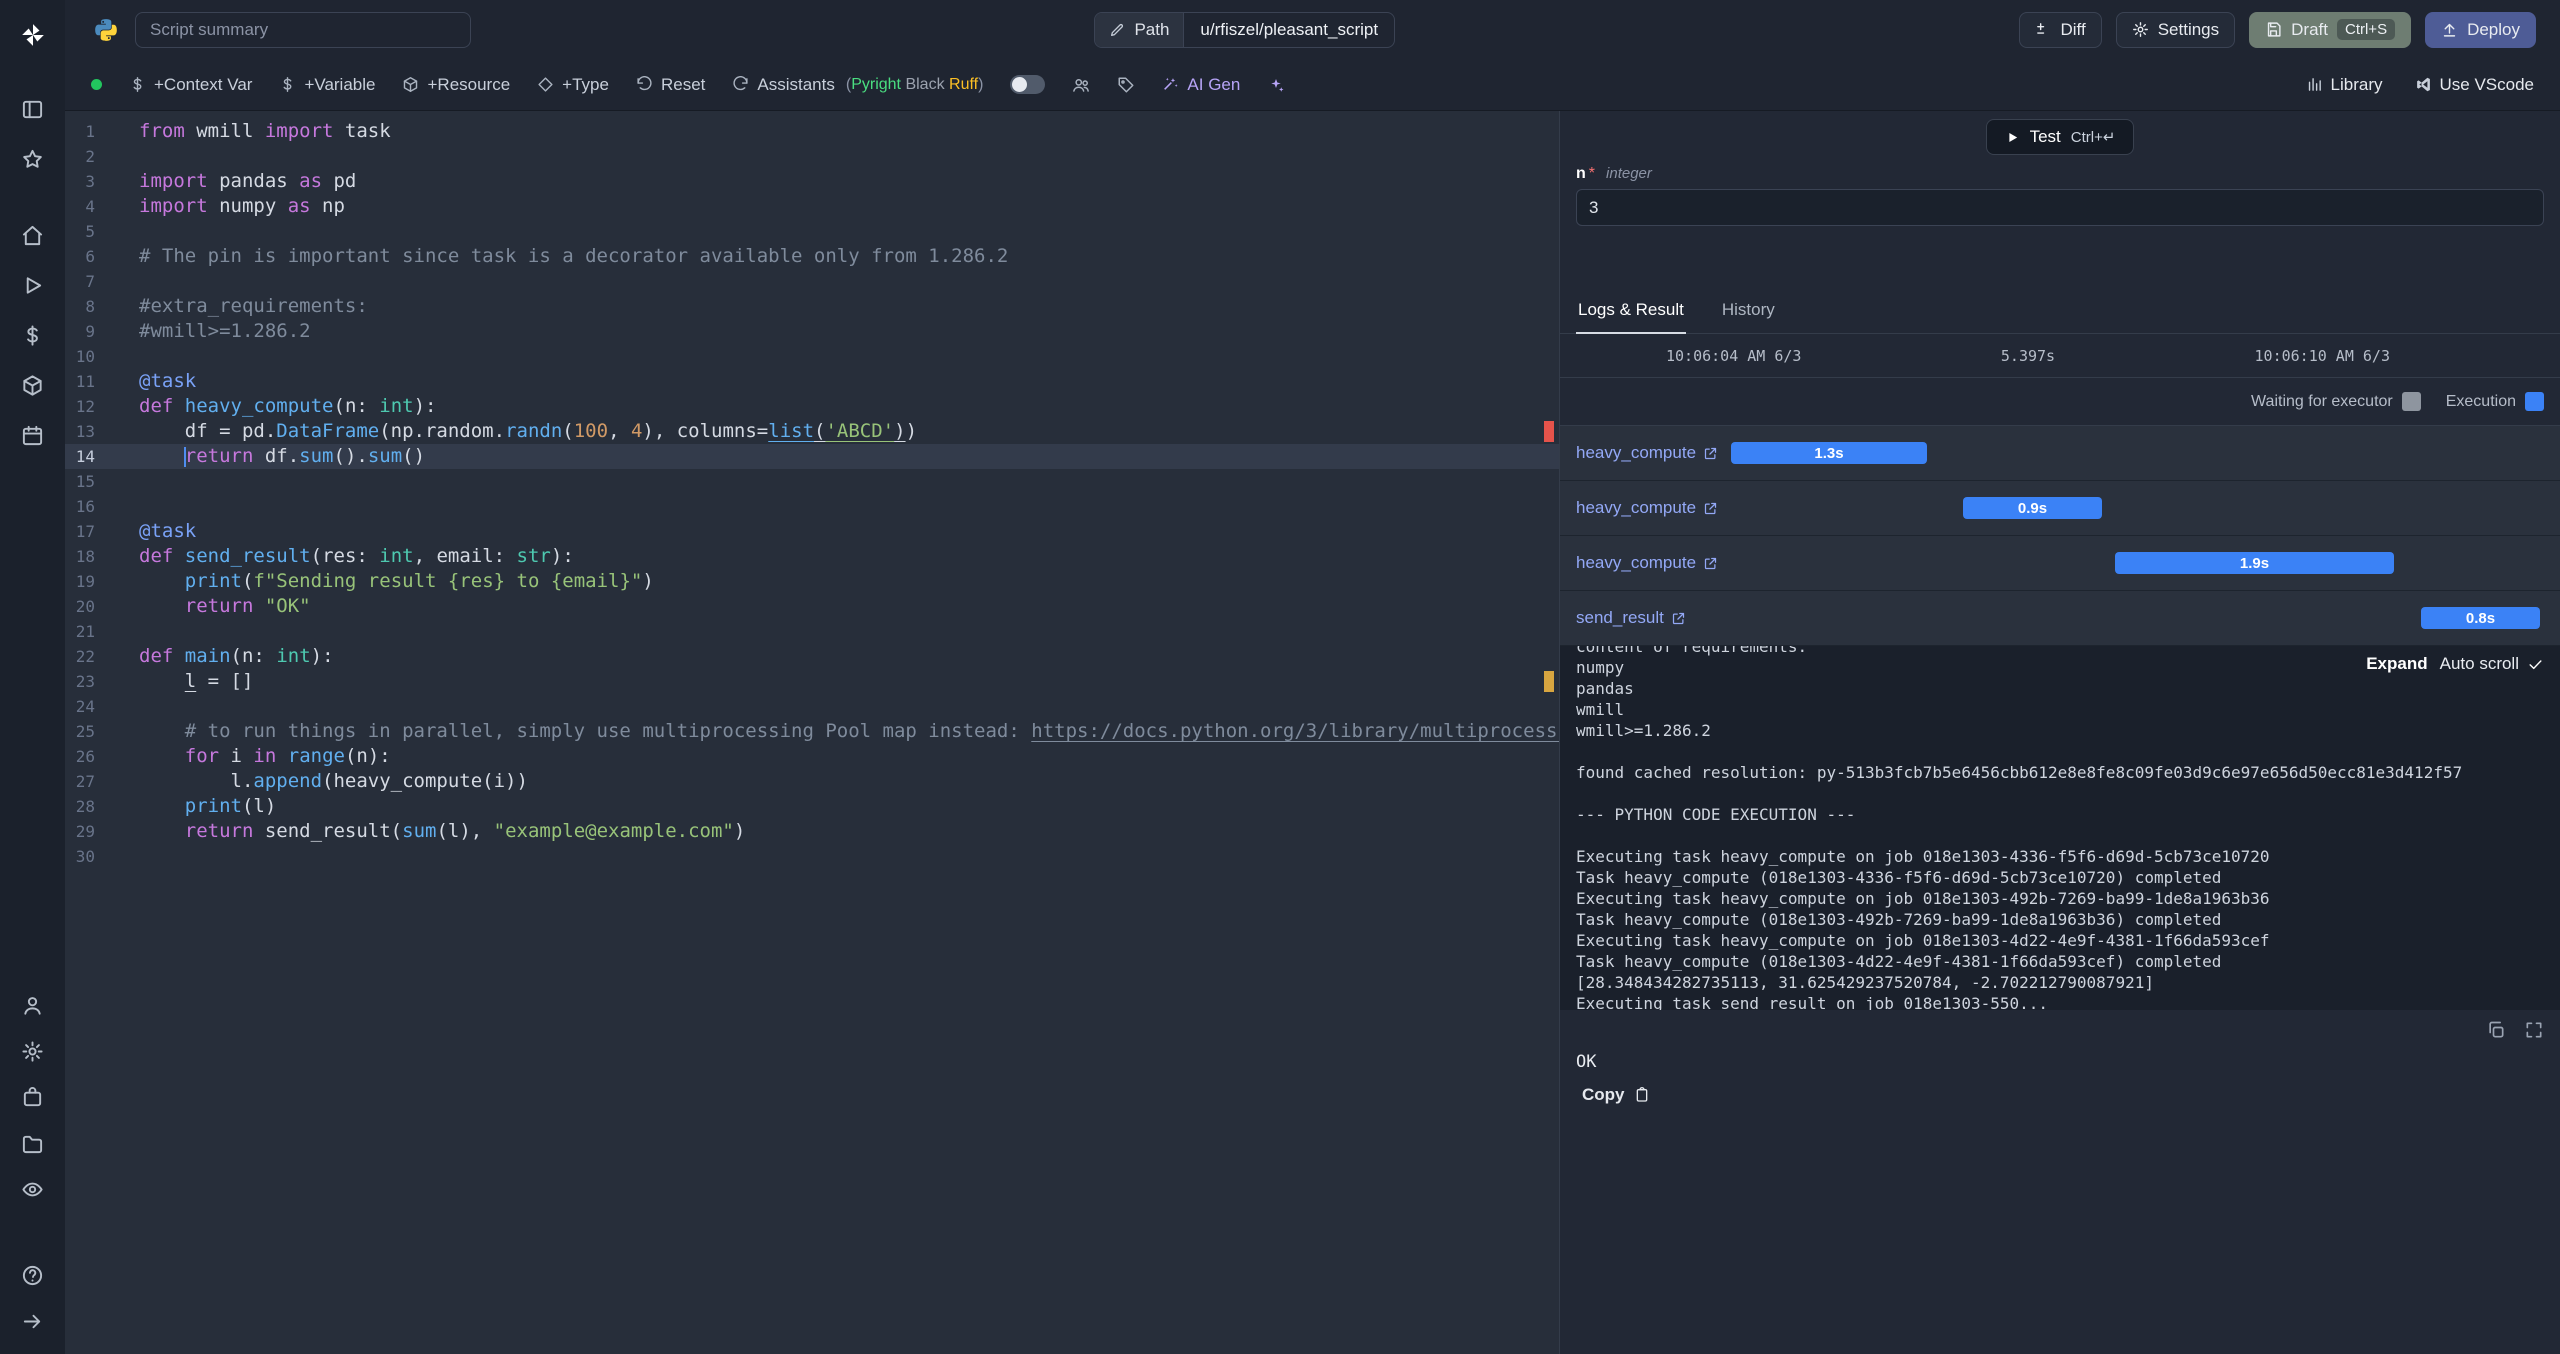  What do you see at coordinates (85, 706) in the screenshot?
I see `line-number: 24` at bounding box center [85, 706].